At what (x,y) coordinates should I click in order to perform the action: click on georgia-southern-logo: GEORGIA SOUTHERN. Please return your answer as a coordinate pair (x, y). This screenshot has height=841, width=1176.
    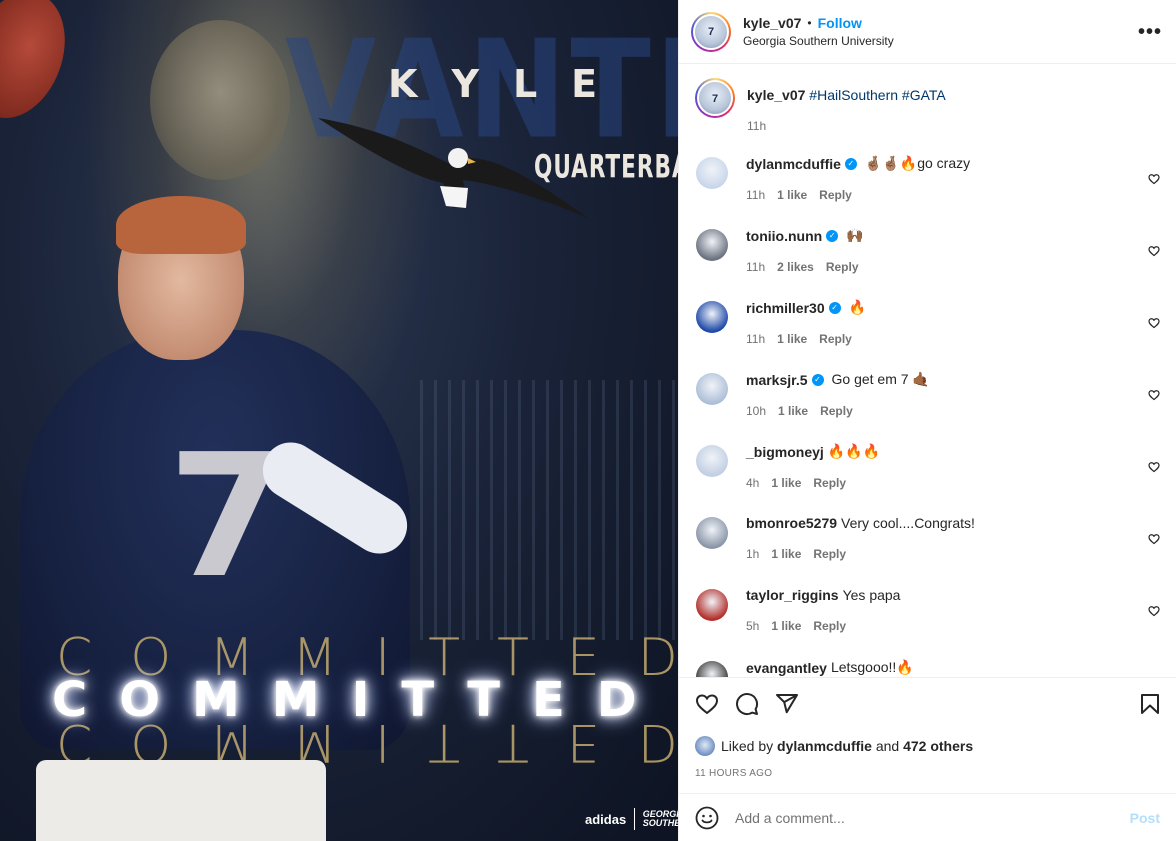
    Looking at the image, I should click on (660, 818).